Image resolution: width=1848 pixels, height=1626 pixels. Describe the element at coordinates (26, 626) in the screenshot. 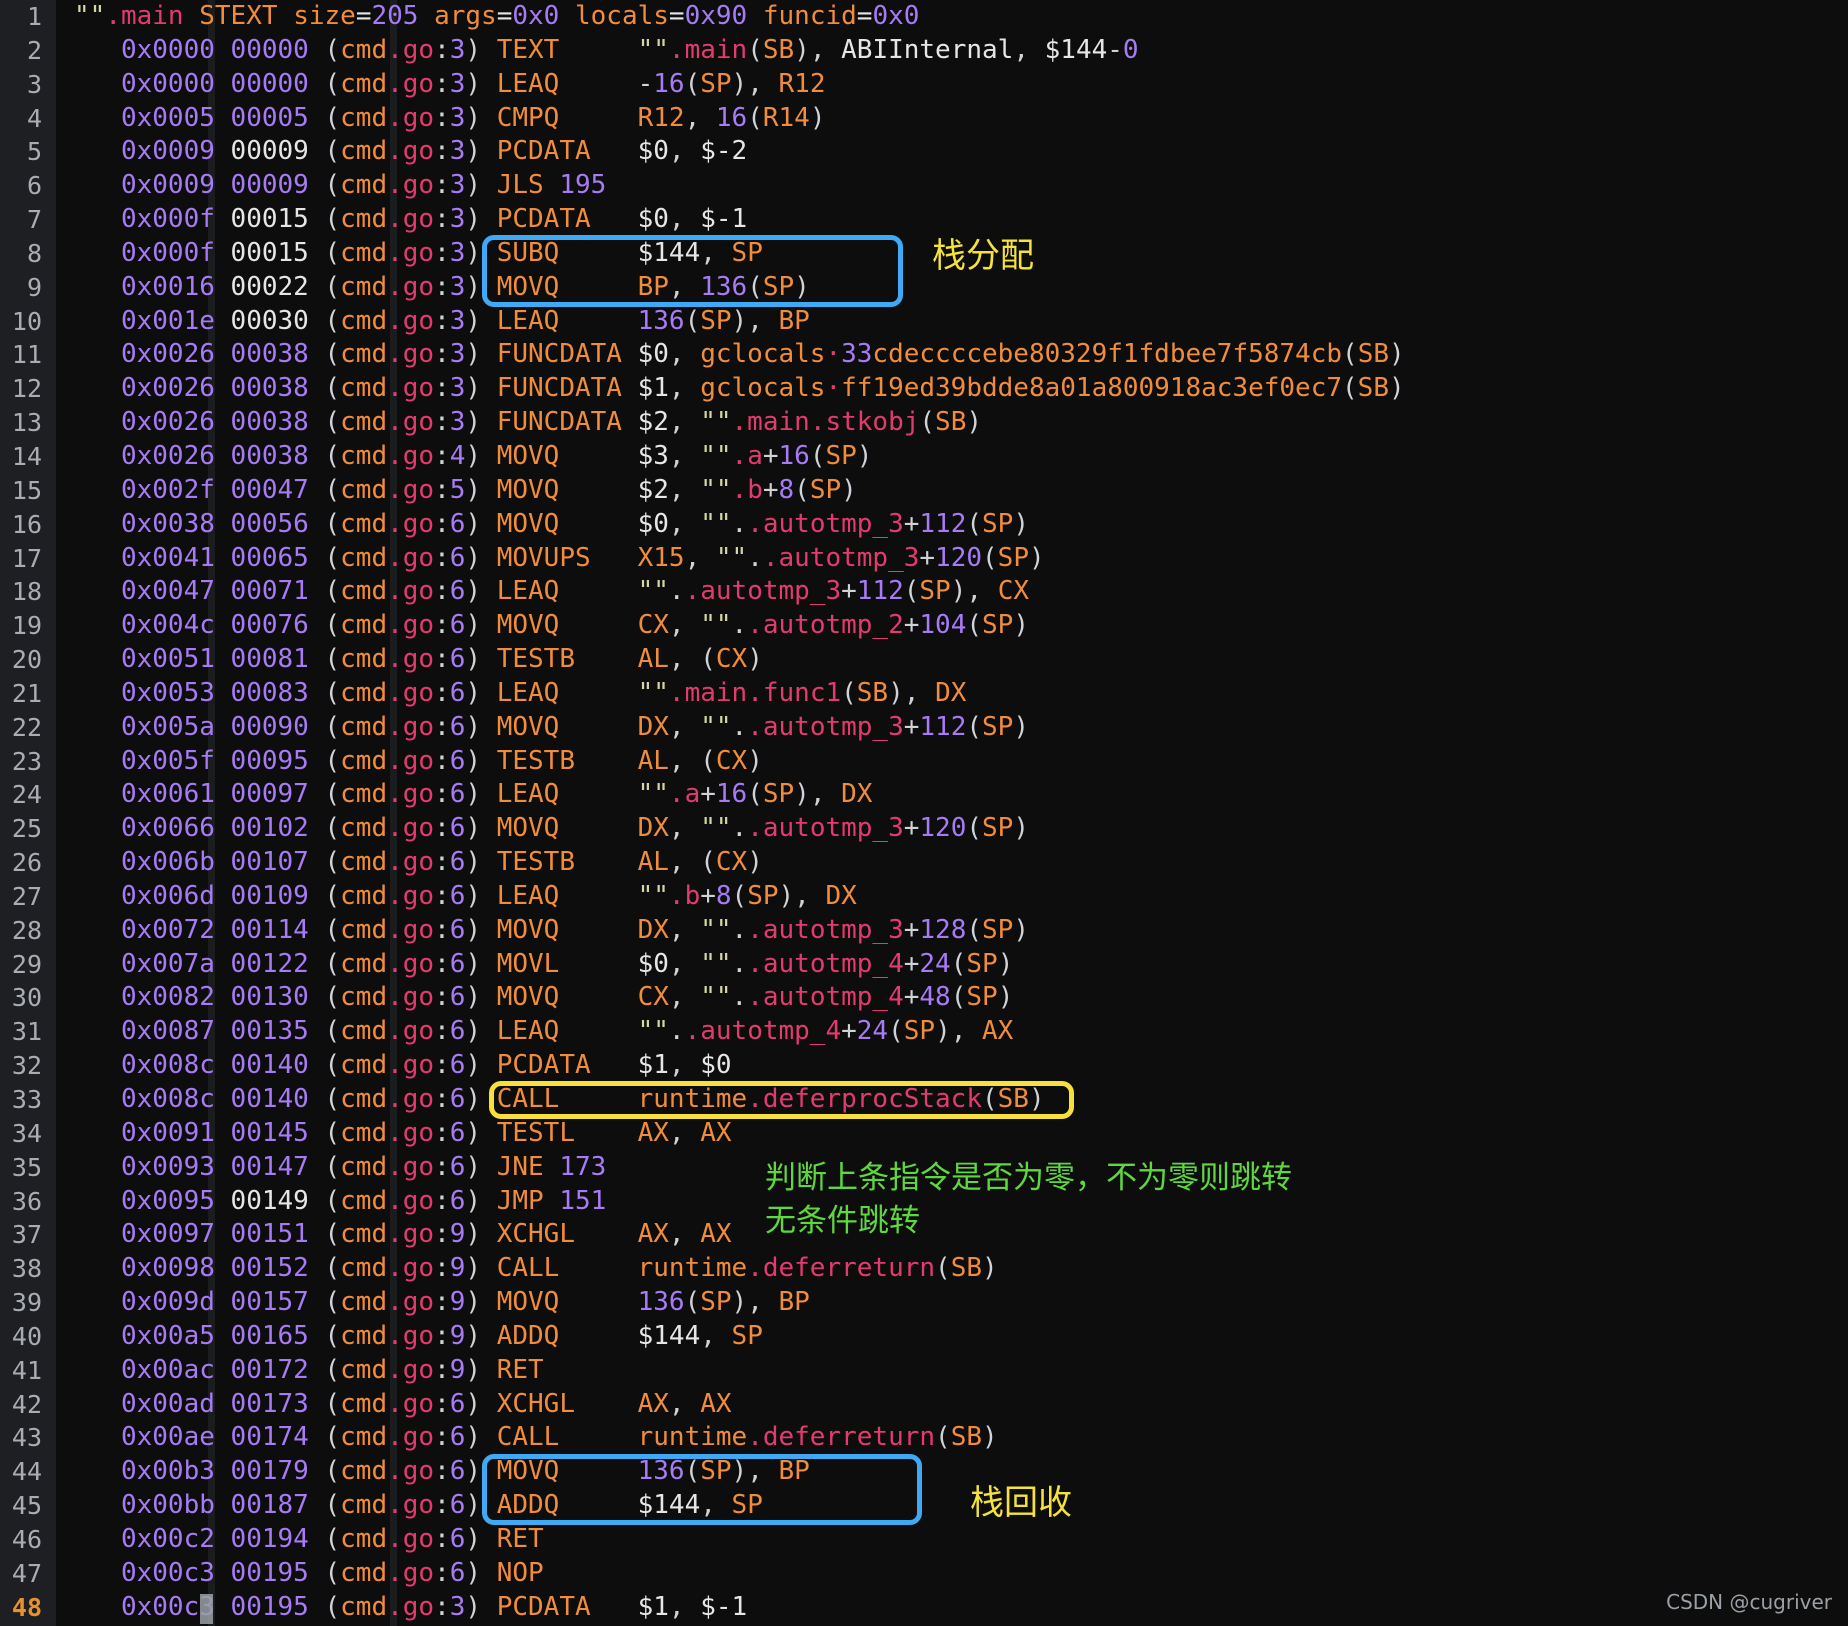

I see `line-number: 19` at that location.